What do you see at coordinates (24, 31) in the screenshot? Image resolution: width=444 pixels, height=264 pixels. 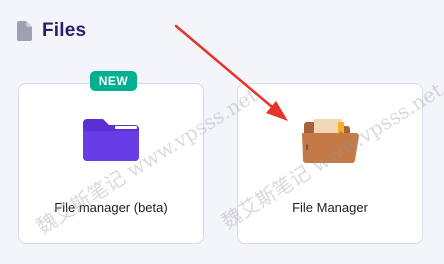 I see `file-icon` at bounding box center [24, 31].